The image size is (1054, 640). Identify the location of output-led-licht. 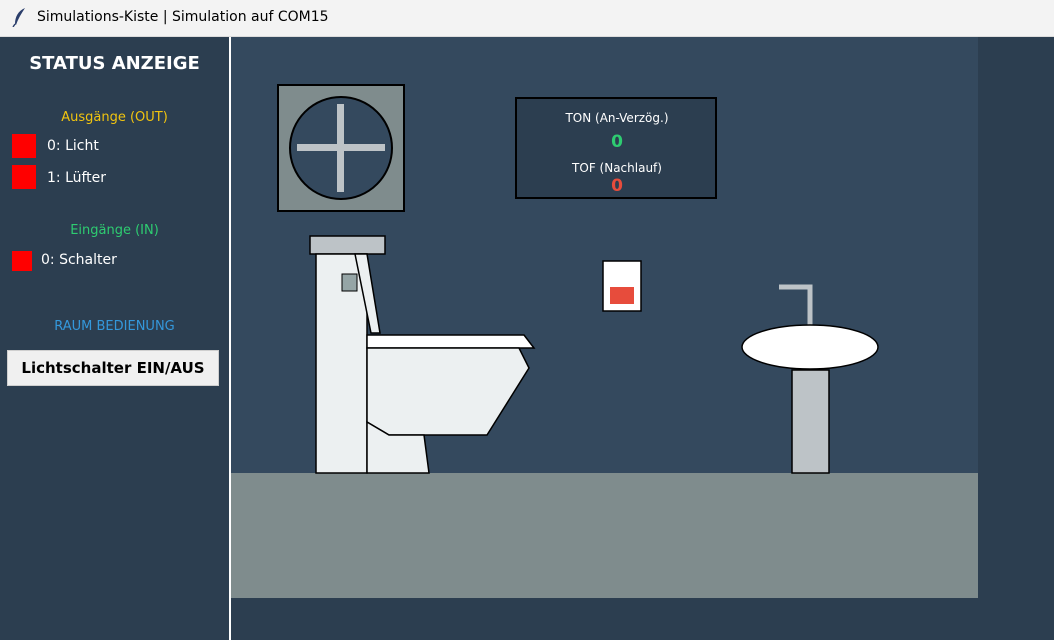
(24, 146).